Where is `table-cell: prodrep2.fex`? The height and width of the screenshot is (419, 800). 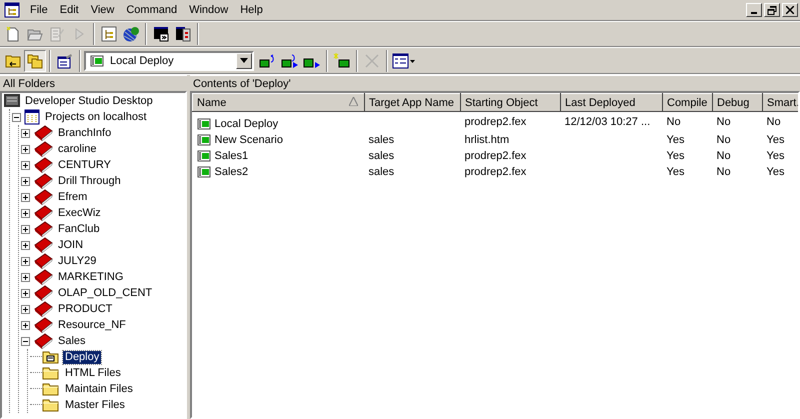 table-cell: prodrep2.fex is located at coordinates (495, 172).